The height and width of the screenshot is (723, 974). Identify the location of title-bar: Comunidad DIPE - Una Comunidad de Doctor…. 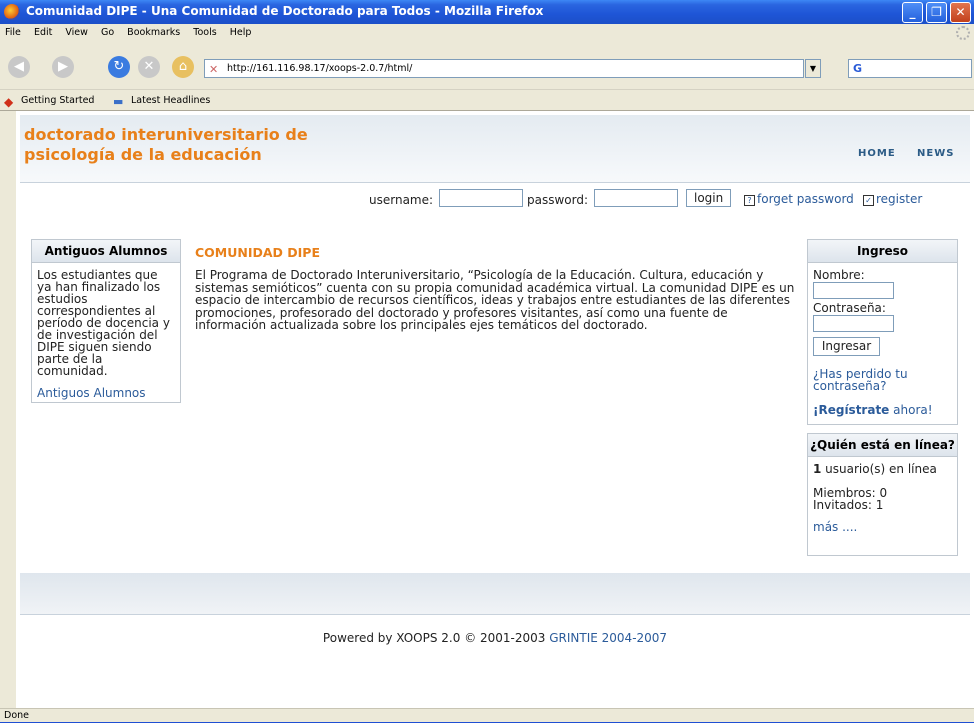
(487, 12).